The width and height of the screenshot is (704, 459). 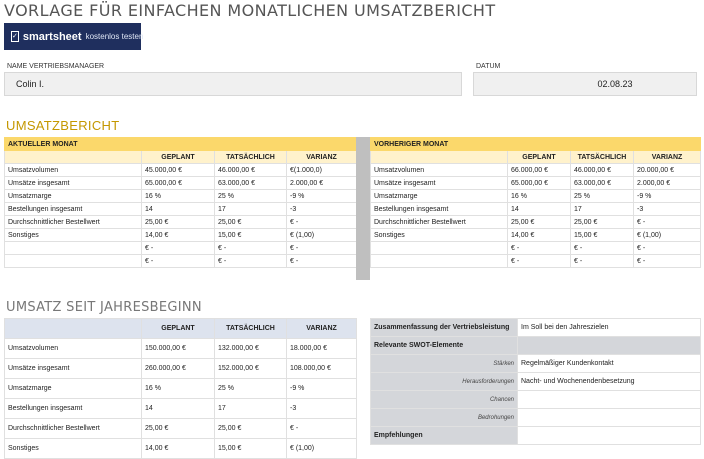 What do you see at coordinates (73, 157) in the screenshot?
I see `col-header-blank` at bounding box center [73, 157].